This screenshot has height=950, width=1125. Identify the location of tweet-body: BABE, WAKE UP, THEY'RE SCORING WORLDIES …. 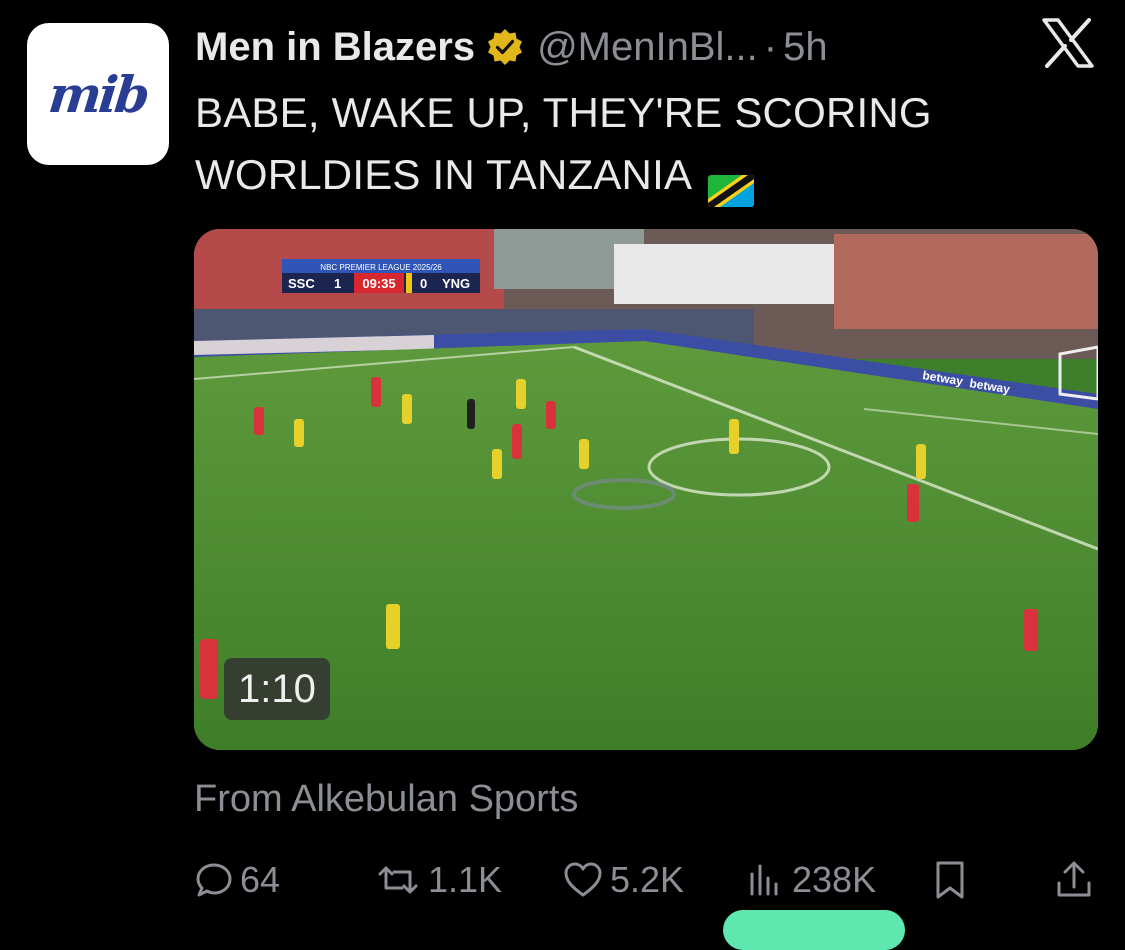
(563, 143).